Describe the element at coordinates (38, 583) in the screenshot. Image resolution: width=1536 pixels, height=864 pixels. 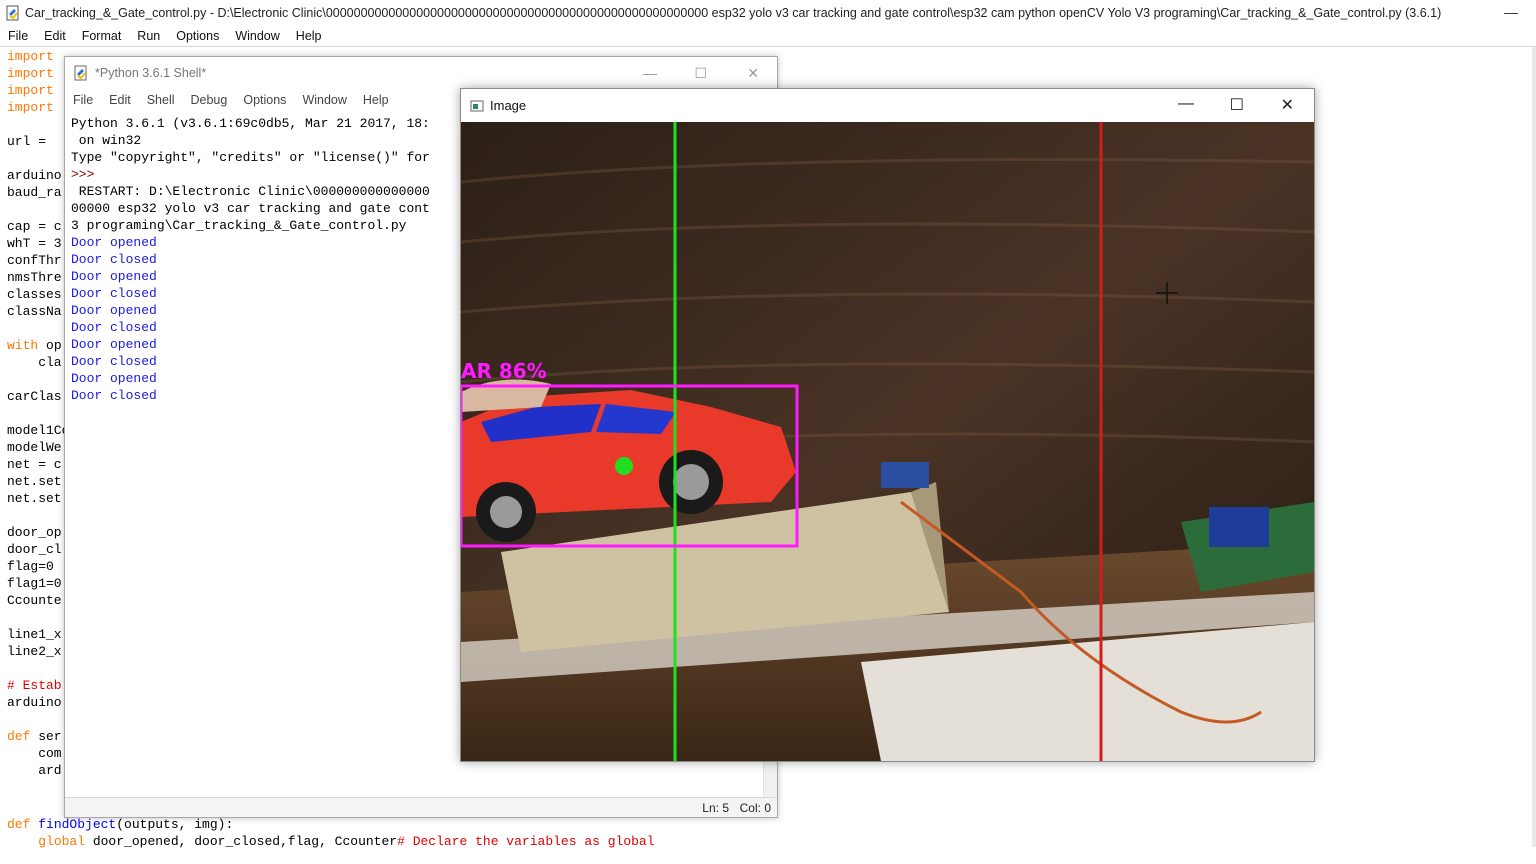
I see `code-line: flag1=0` at that location.